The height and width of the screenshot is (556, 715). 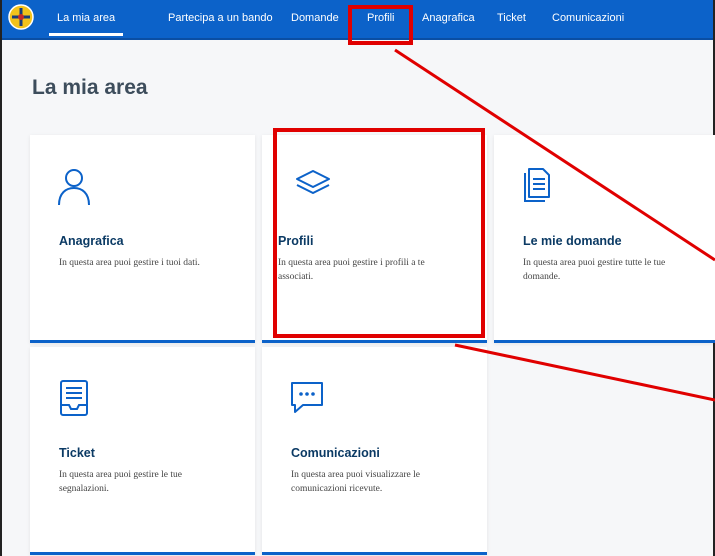 What do you see at coordinates (296, 241) in the screenshot?
I see `card-title: Profili` at bounding box center [296, 241].